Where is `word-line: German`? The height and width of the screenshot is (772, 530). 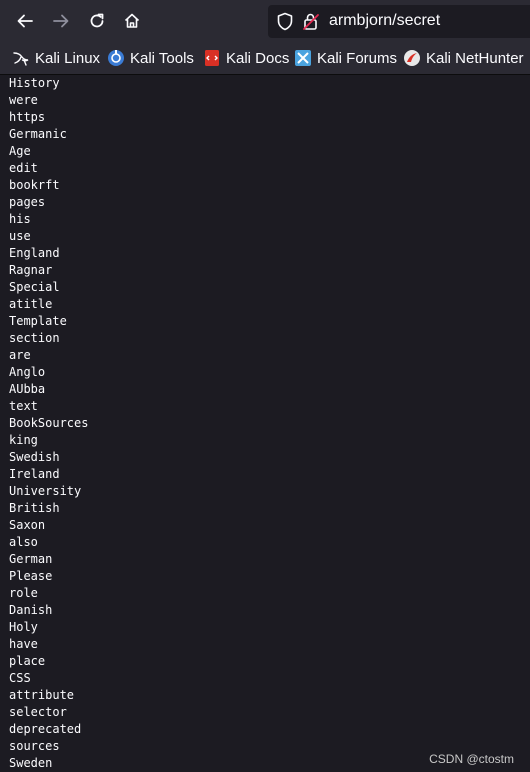 word-line: German is located at coordinates (31, 559).